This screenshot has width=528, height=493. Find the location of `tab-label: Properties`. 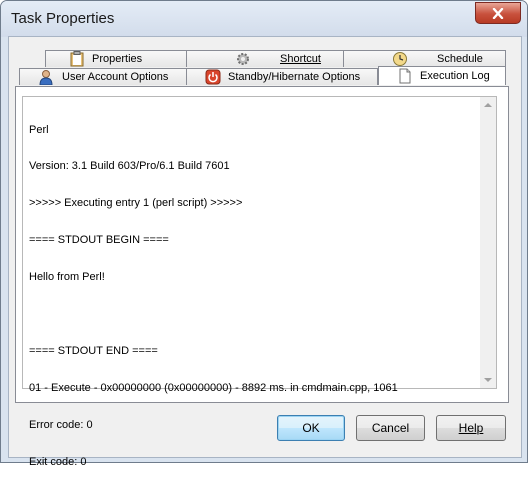

tab-label: Properties is located at coordinates (117, 59).